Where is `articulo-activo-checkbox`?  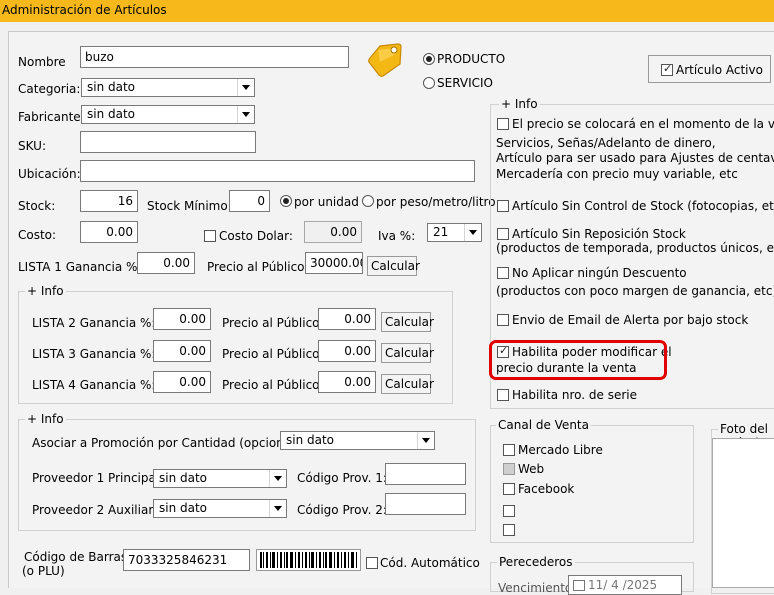 articulo-activo-checkbox is located at coordinates (667, 69).